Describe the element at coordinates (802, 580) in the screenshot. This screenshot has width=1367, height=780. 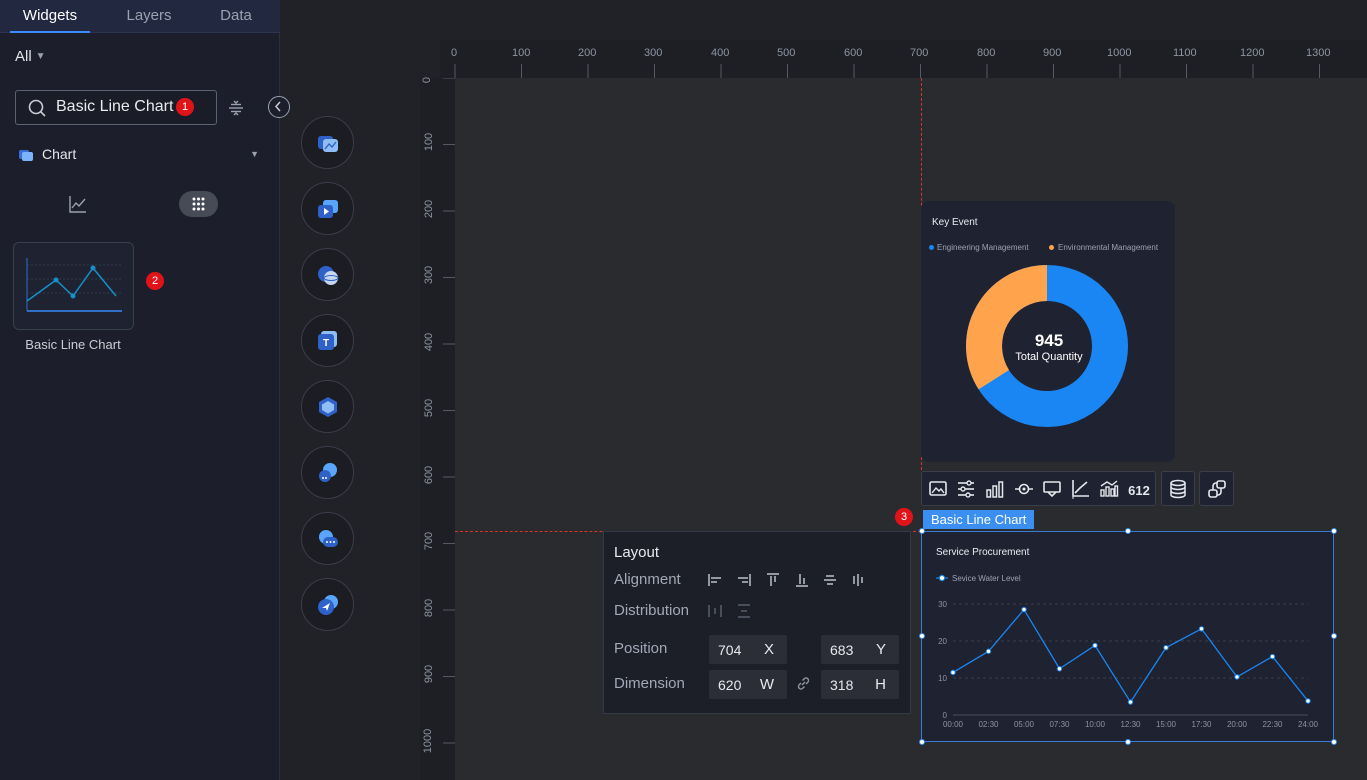
I see `align-bottom-icon` at that location.